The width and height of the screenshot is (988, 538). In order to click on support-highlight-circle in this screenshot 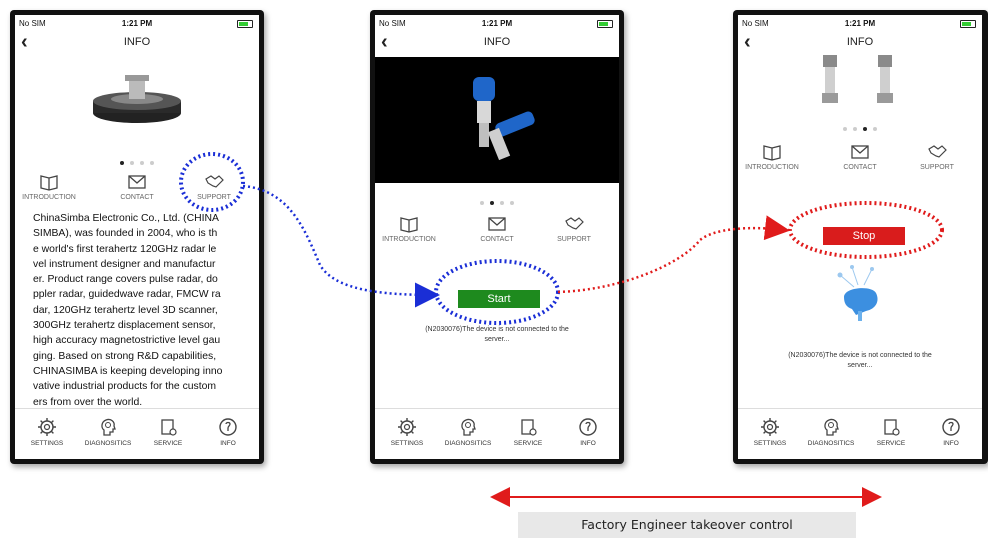, I will do `click(212, 182)`.